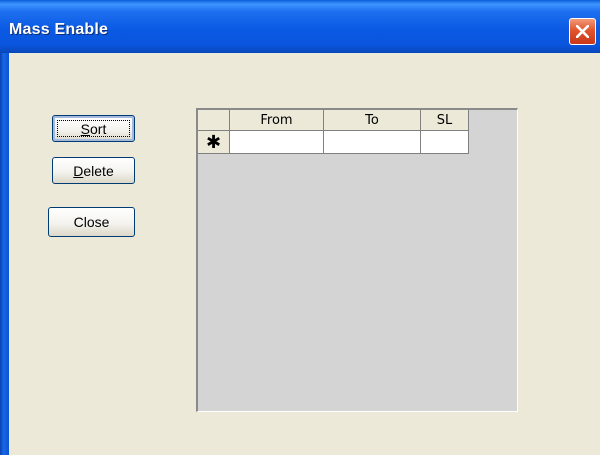 The height and width of the screenshot is (455, 600). I want to click on column-header-from: From, so click(277, 120).